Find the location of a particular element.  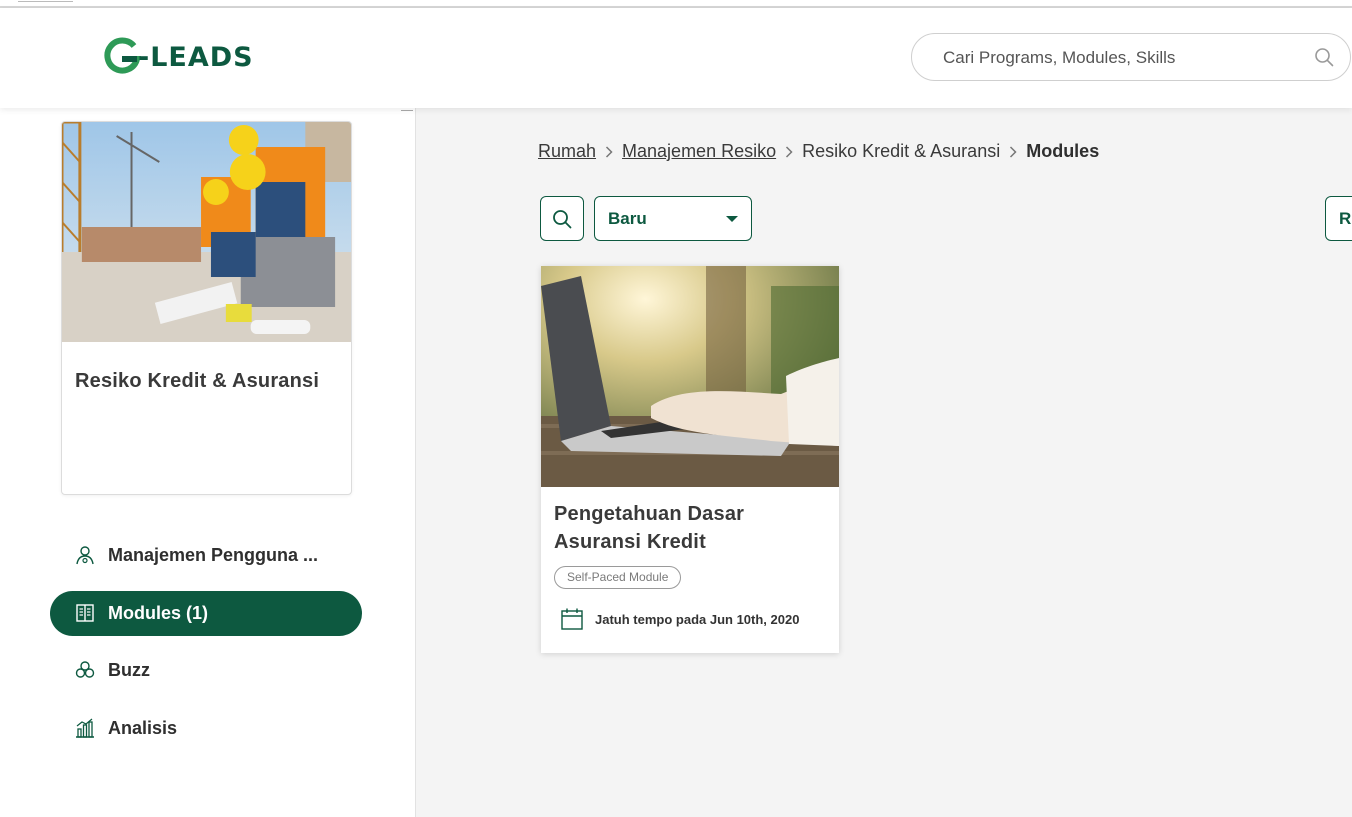

sort-value: Baru is located at coordinates (627, 218).